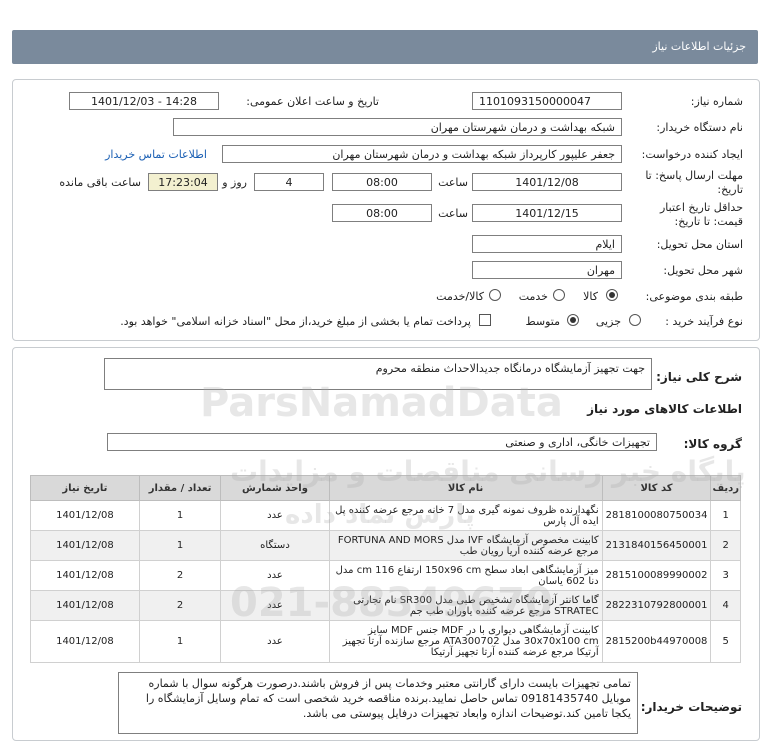 The width and height of the screenshot is (770, 745). What do you see at coordinates (385, 47) in the screenshot?
I see `page-header: جزئیات اطلاعات نیاز` at bounding box center [385, 47].